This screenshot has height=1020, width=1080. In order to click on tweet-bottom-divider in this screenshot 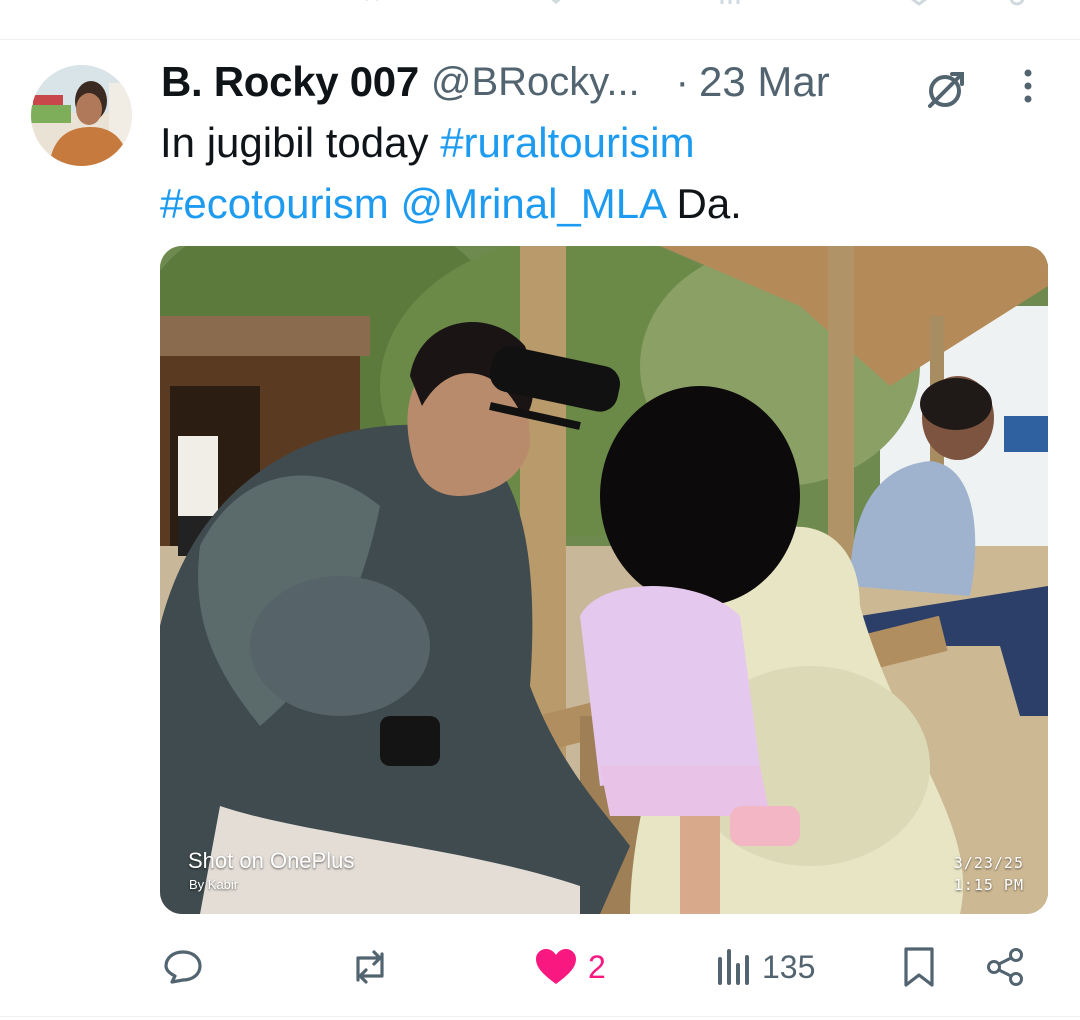, I will do `click(540, 1016)`.